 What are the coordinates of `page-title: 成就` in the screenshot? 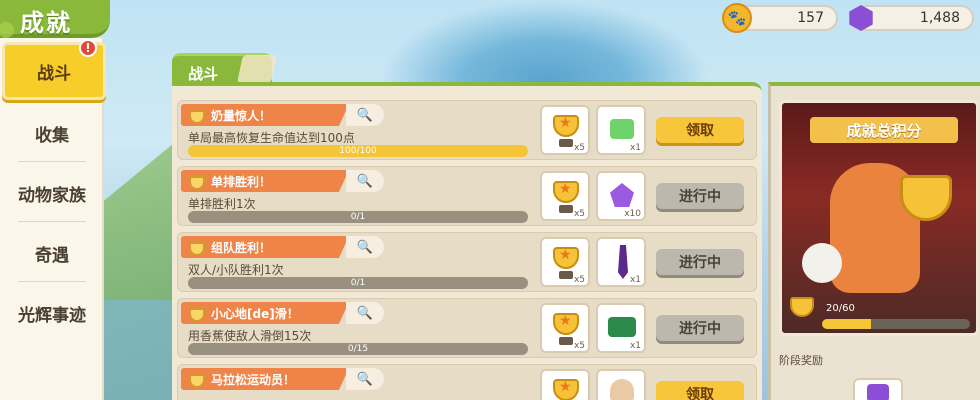 It's located at (46, 23).